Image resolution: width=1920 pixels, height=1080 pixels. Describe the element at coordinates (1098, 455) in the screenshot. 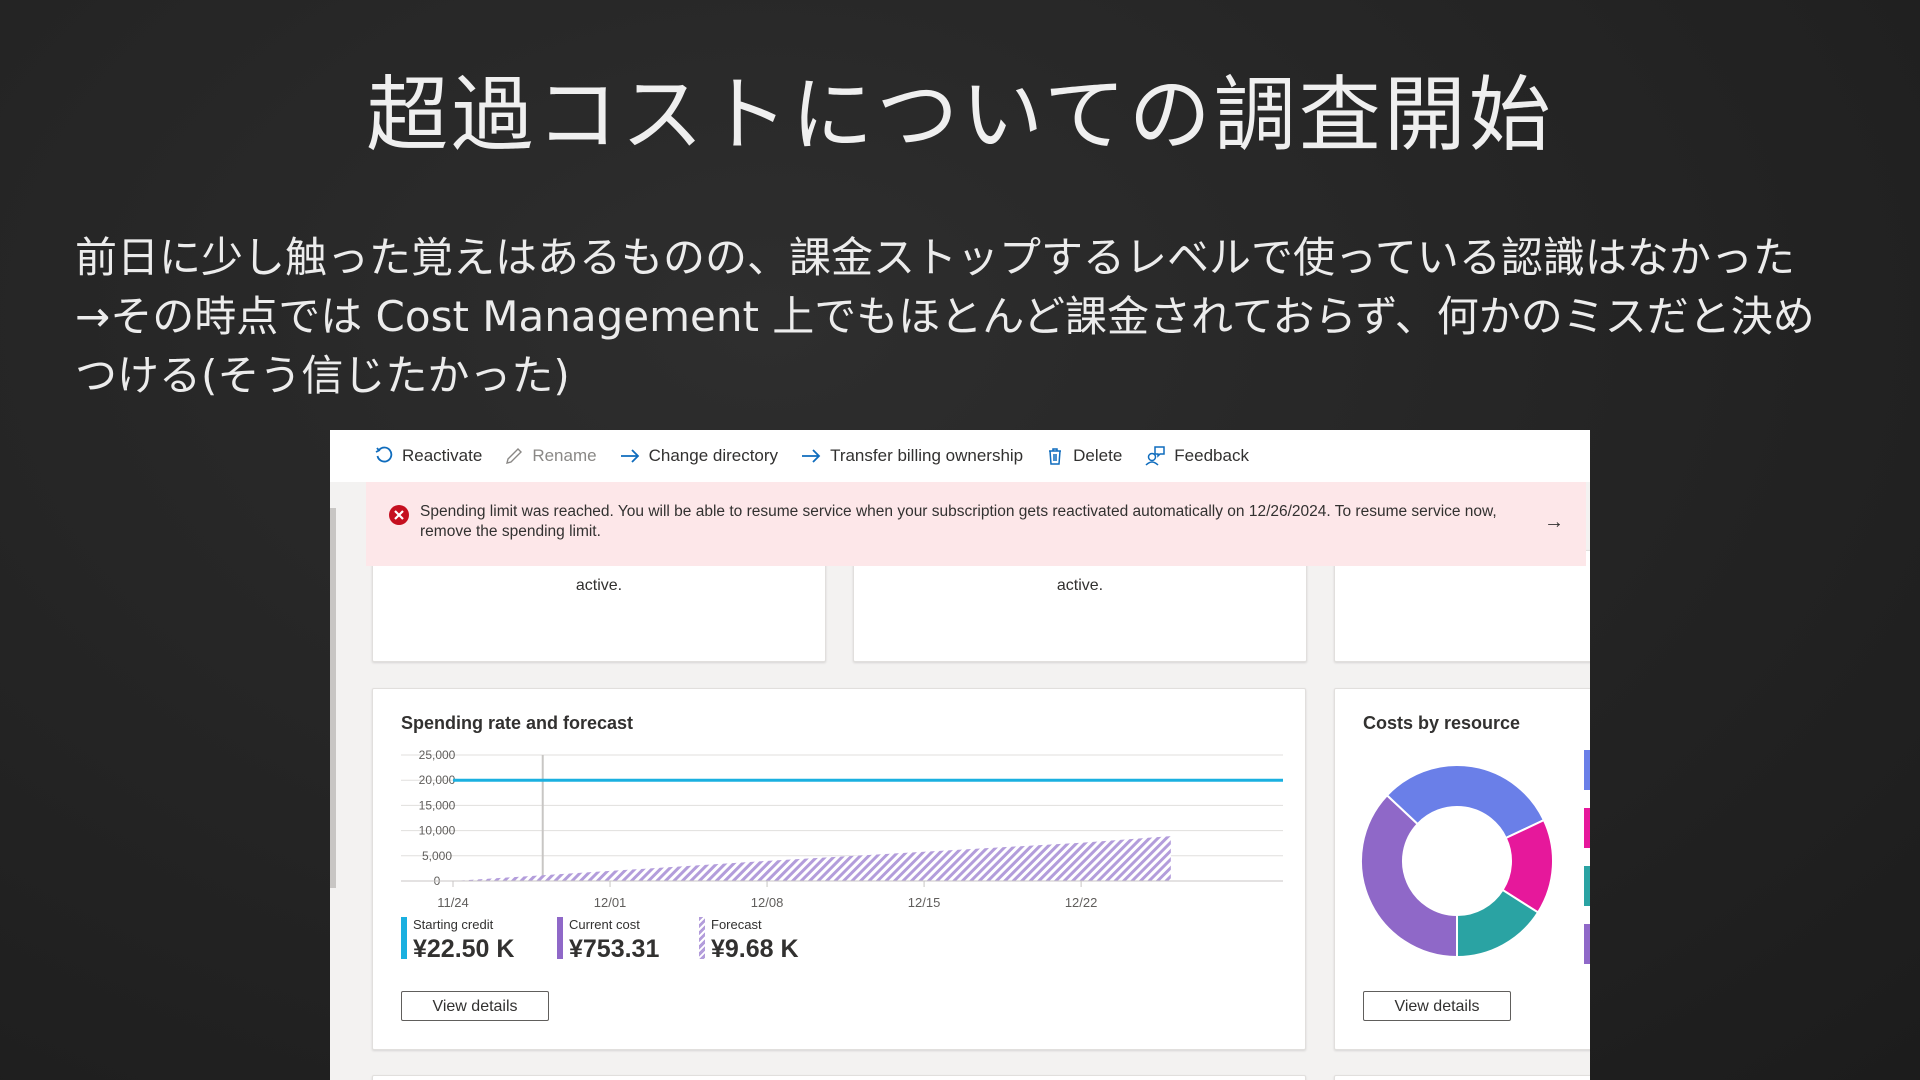

I see `delete-label: Delete` at that location.